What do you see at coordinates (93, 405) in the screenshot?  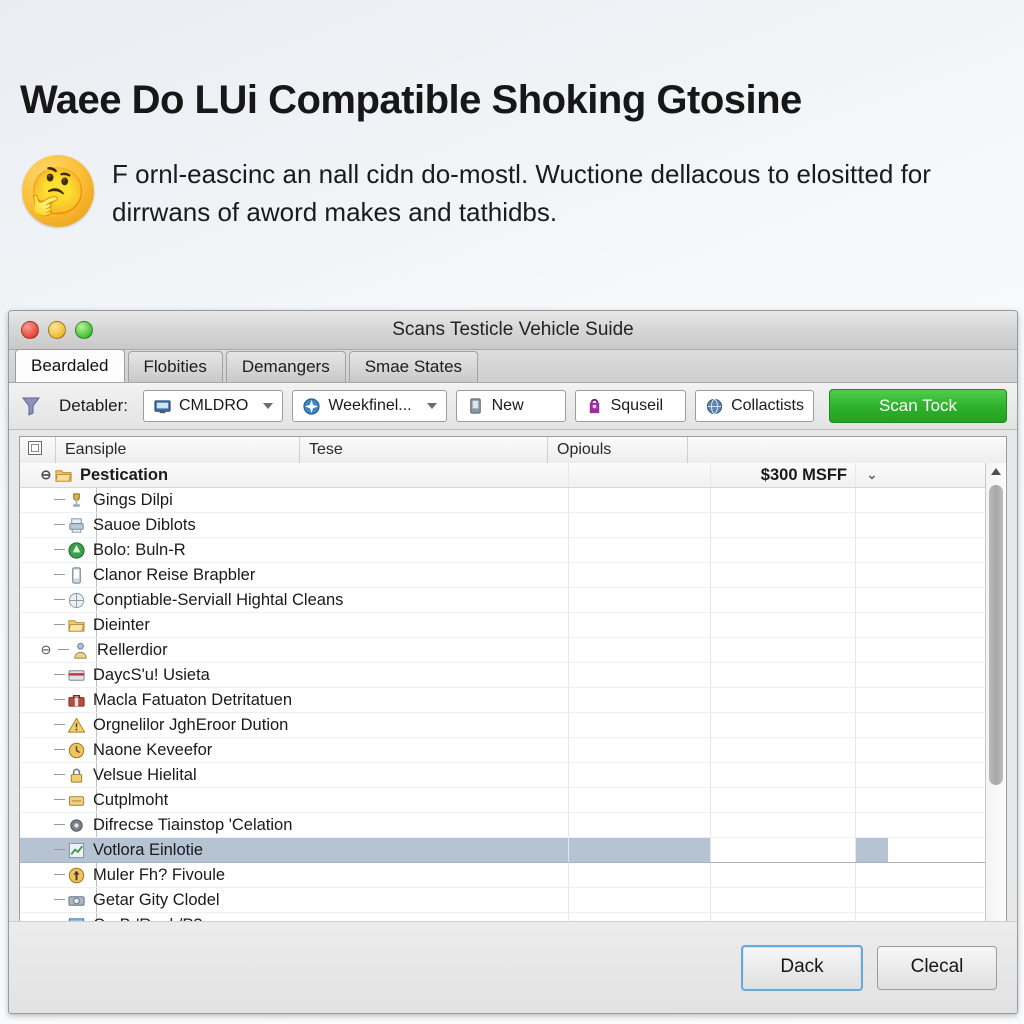 I see `toolbar-label: Detabler:` at bounding box center [93, 405].